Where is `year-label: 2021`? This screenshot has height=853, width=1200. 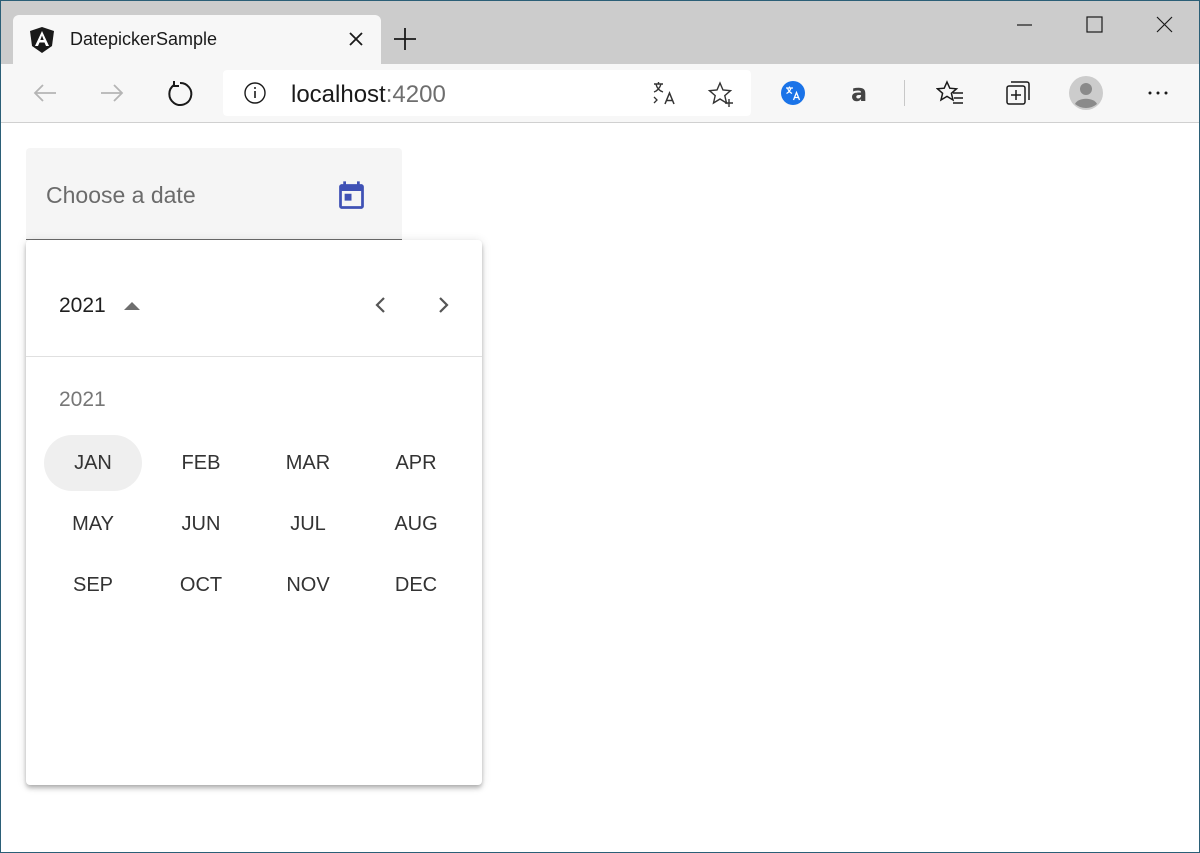 year-label: 2021 is located at coordinates (82, 399).